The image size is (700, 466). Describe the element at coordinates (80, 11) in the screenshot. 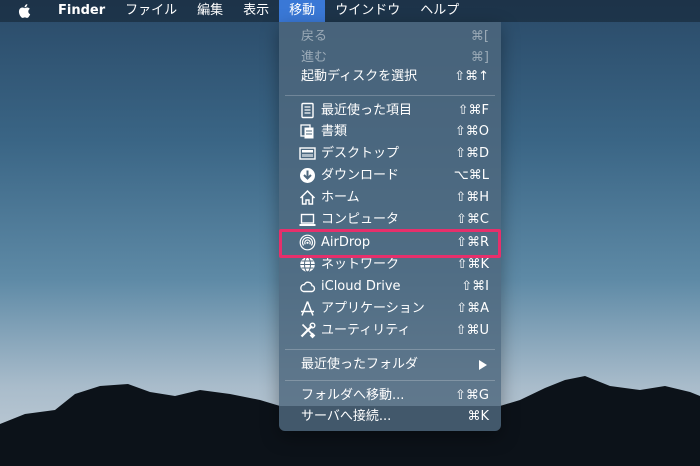

I see `menu-finder: Finder` at that location.